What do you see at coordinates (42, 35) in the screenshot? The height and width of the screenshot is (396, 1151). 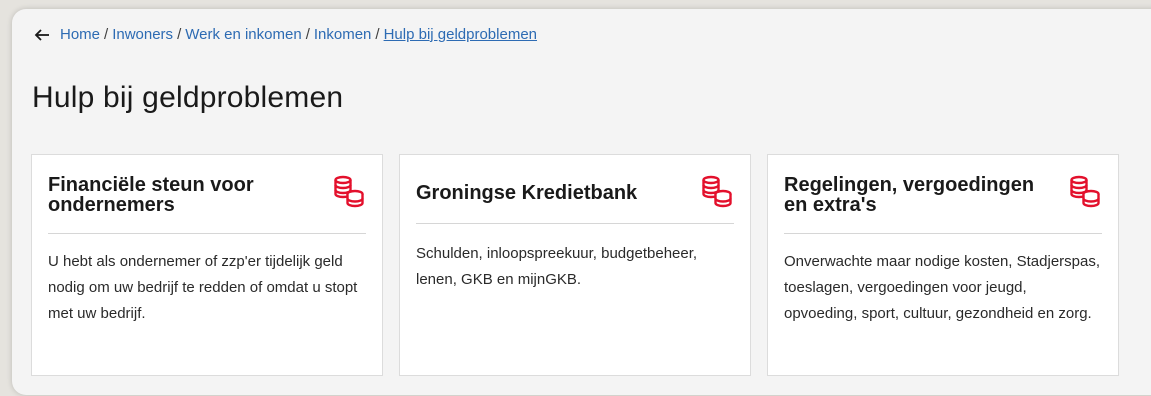 I see `back-arrow-icon` at bounding box center [42, 35].